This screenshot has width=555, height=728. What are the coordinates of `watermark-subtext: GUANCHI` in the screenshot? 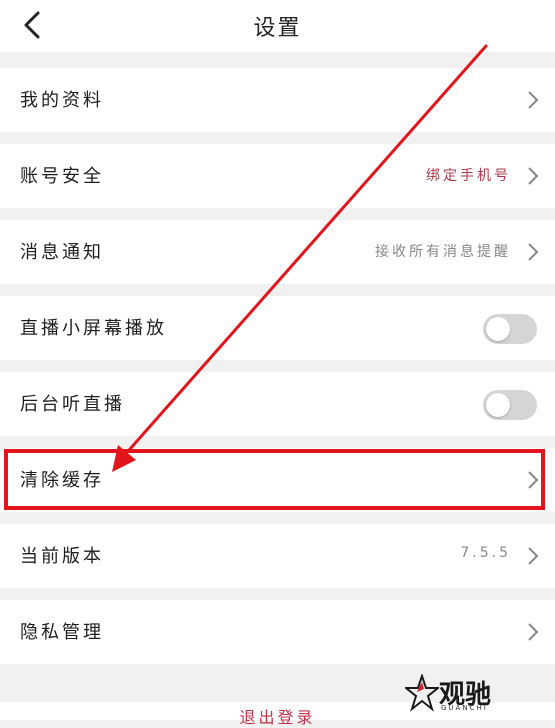 It's located at (464, 708).